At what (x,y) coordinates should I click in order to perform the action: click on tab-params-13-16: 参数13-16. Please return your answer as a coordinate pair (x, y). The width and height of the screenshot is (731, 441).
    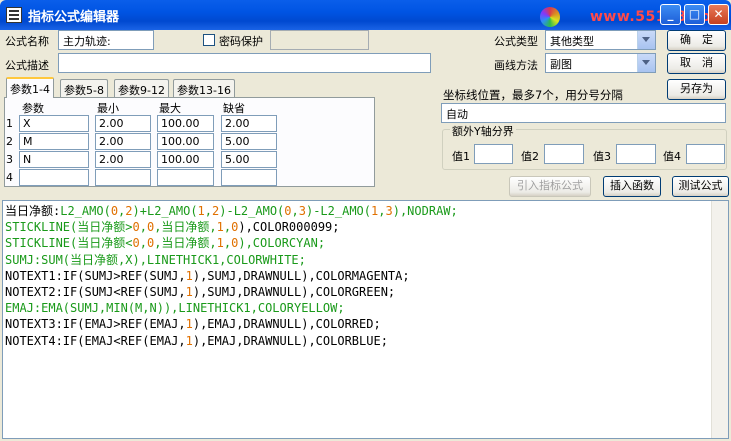
    Looking at the image, I should click on (204, 88).